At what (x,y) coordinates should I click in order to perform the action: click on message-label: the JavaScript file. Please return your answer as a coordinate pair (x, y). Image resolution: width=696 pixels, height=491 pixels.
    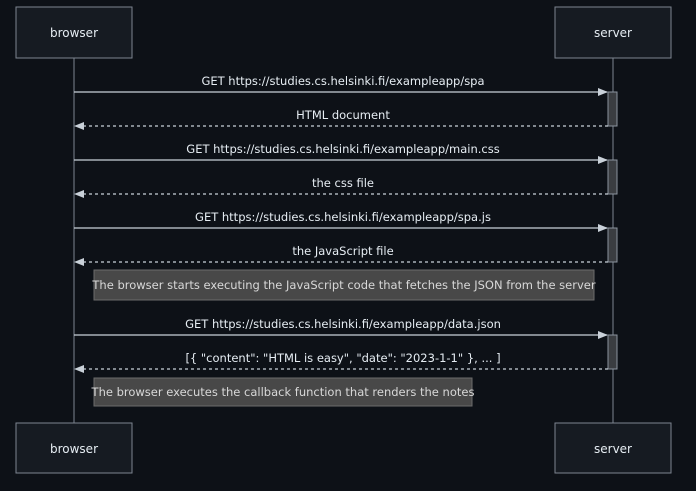
    Looking at the image, I should click on (342, 251).